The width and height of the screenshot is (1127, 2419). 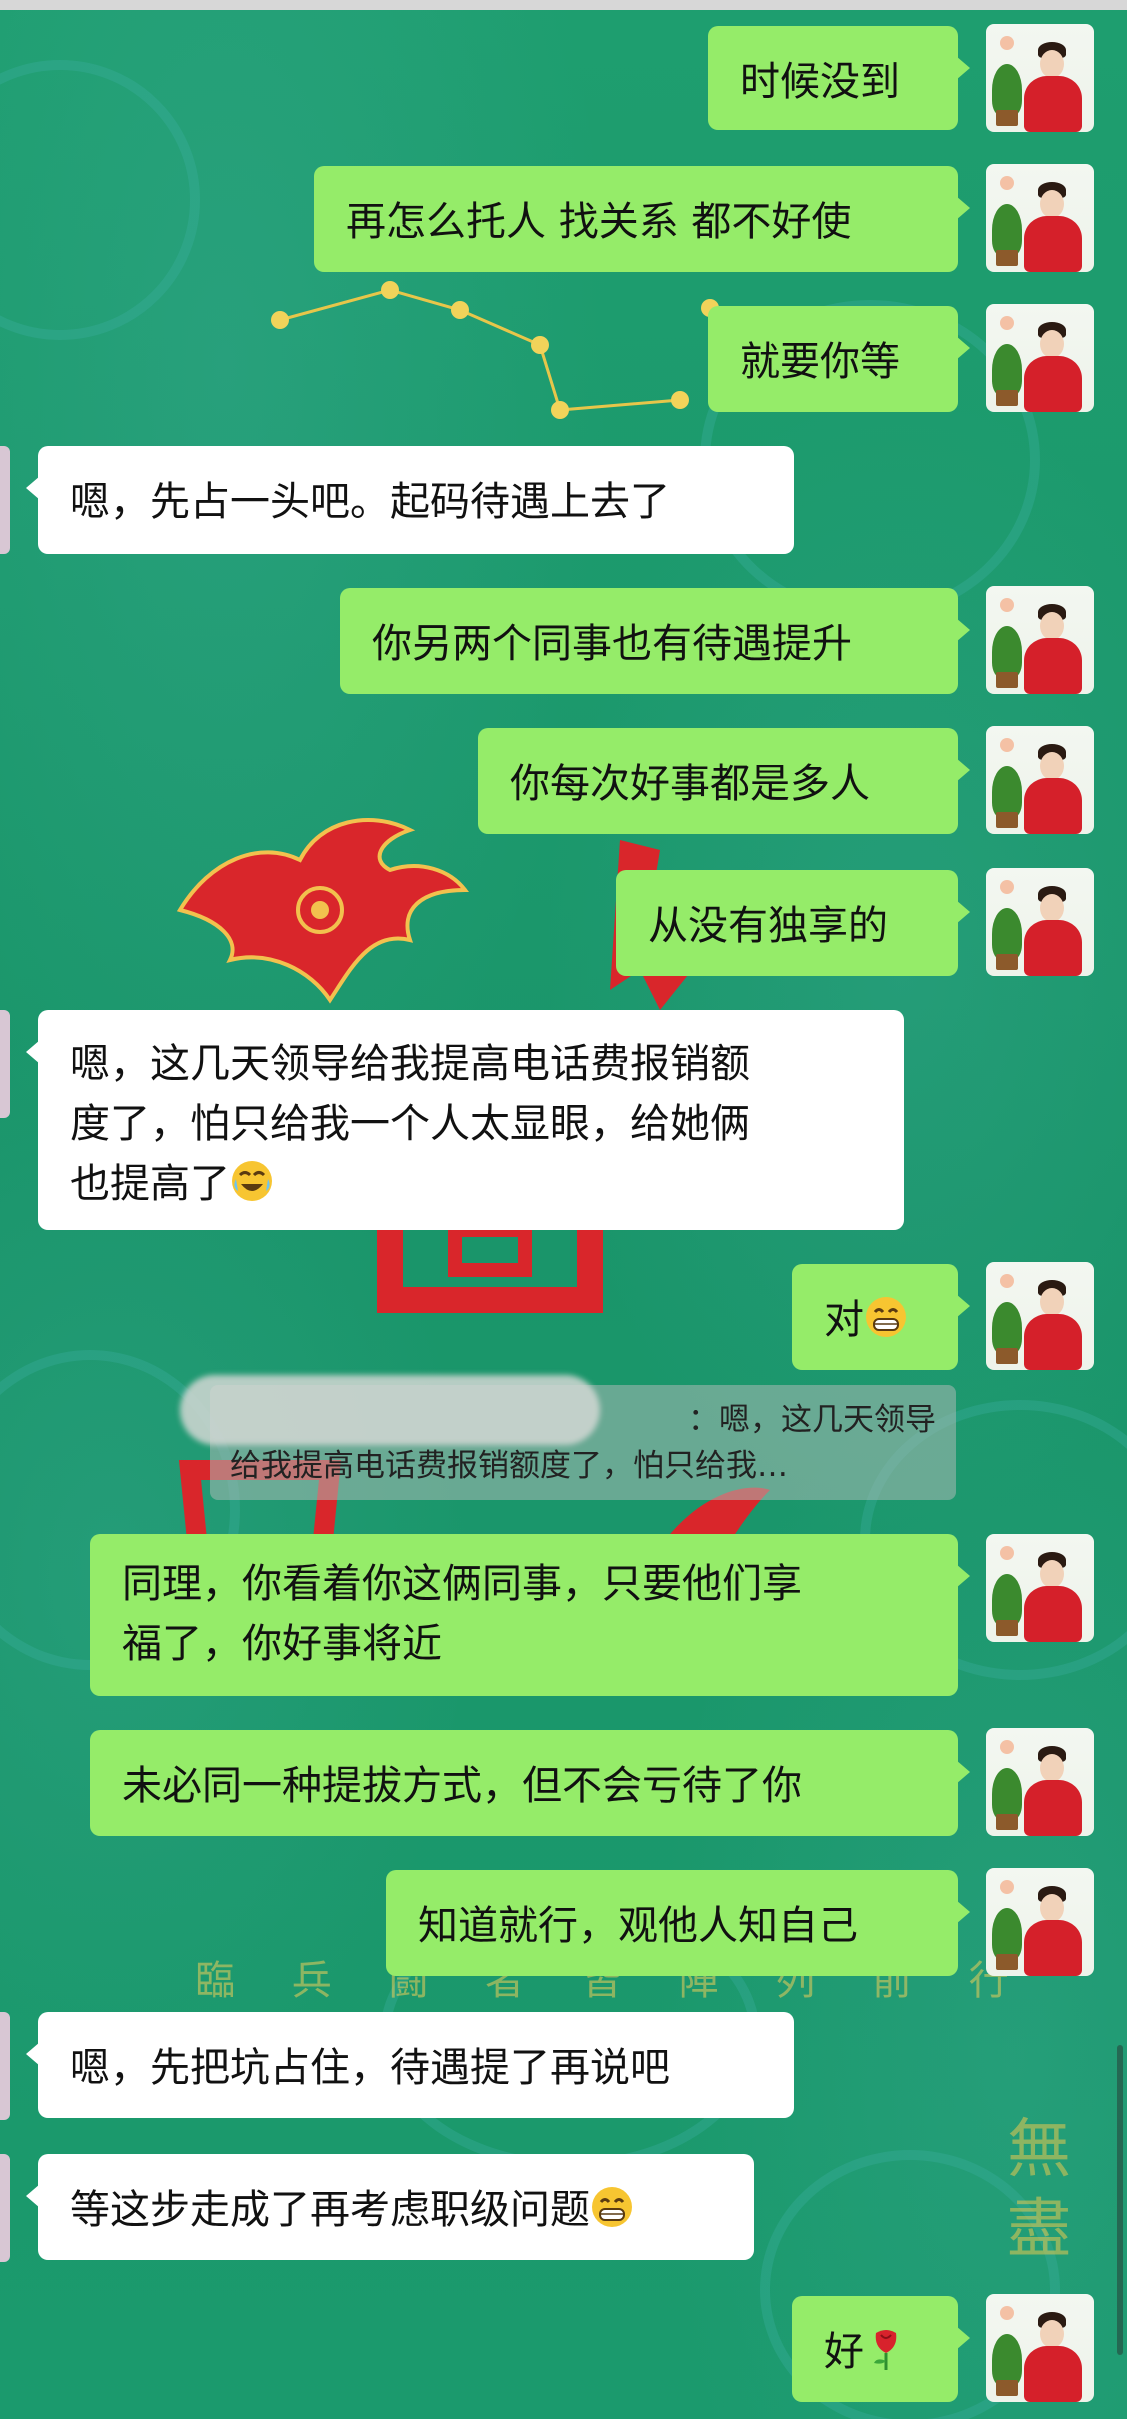 What do you see at coordinates (495, 350) in the screenshot?
I see `constellation-decoration` at bounding box center [495, 350].